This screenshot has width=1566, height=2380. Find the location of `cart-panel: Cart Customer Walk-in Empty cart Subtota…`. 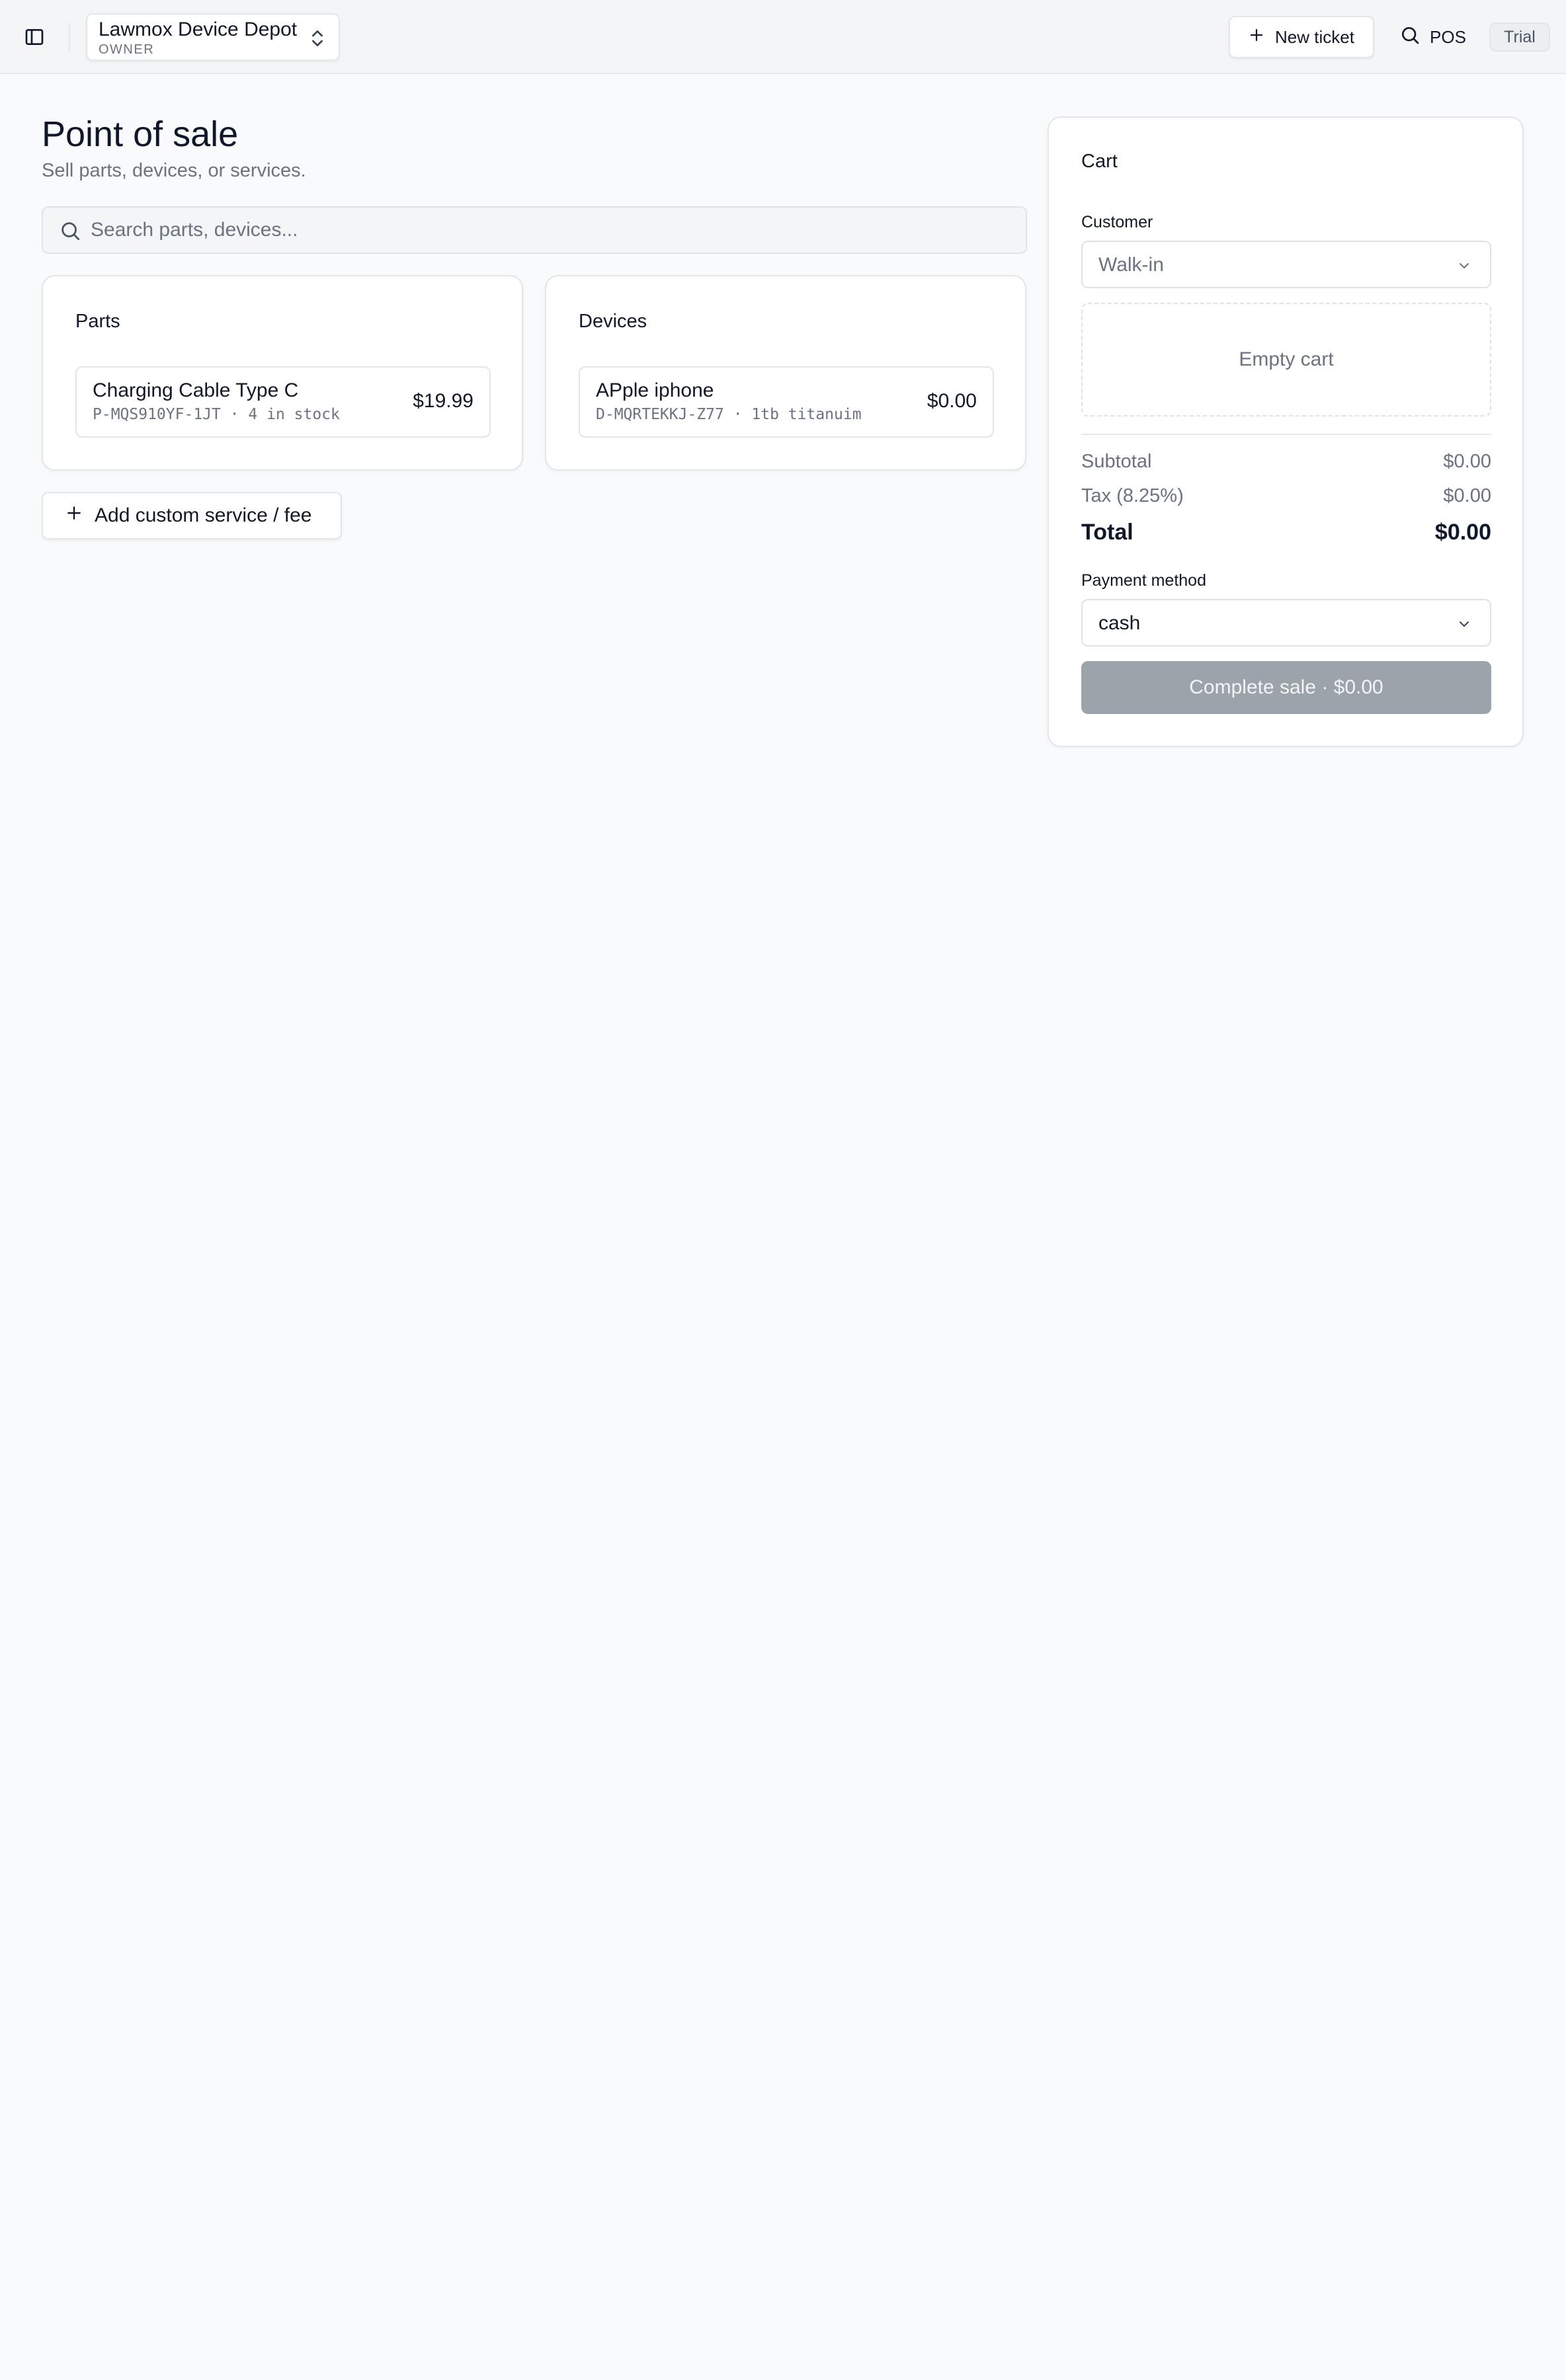

cart-panel: Cart Customer Walk-in Empty cart Subtota… is located at coordinates (1286, 431).